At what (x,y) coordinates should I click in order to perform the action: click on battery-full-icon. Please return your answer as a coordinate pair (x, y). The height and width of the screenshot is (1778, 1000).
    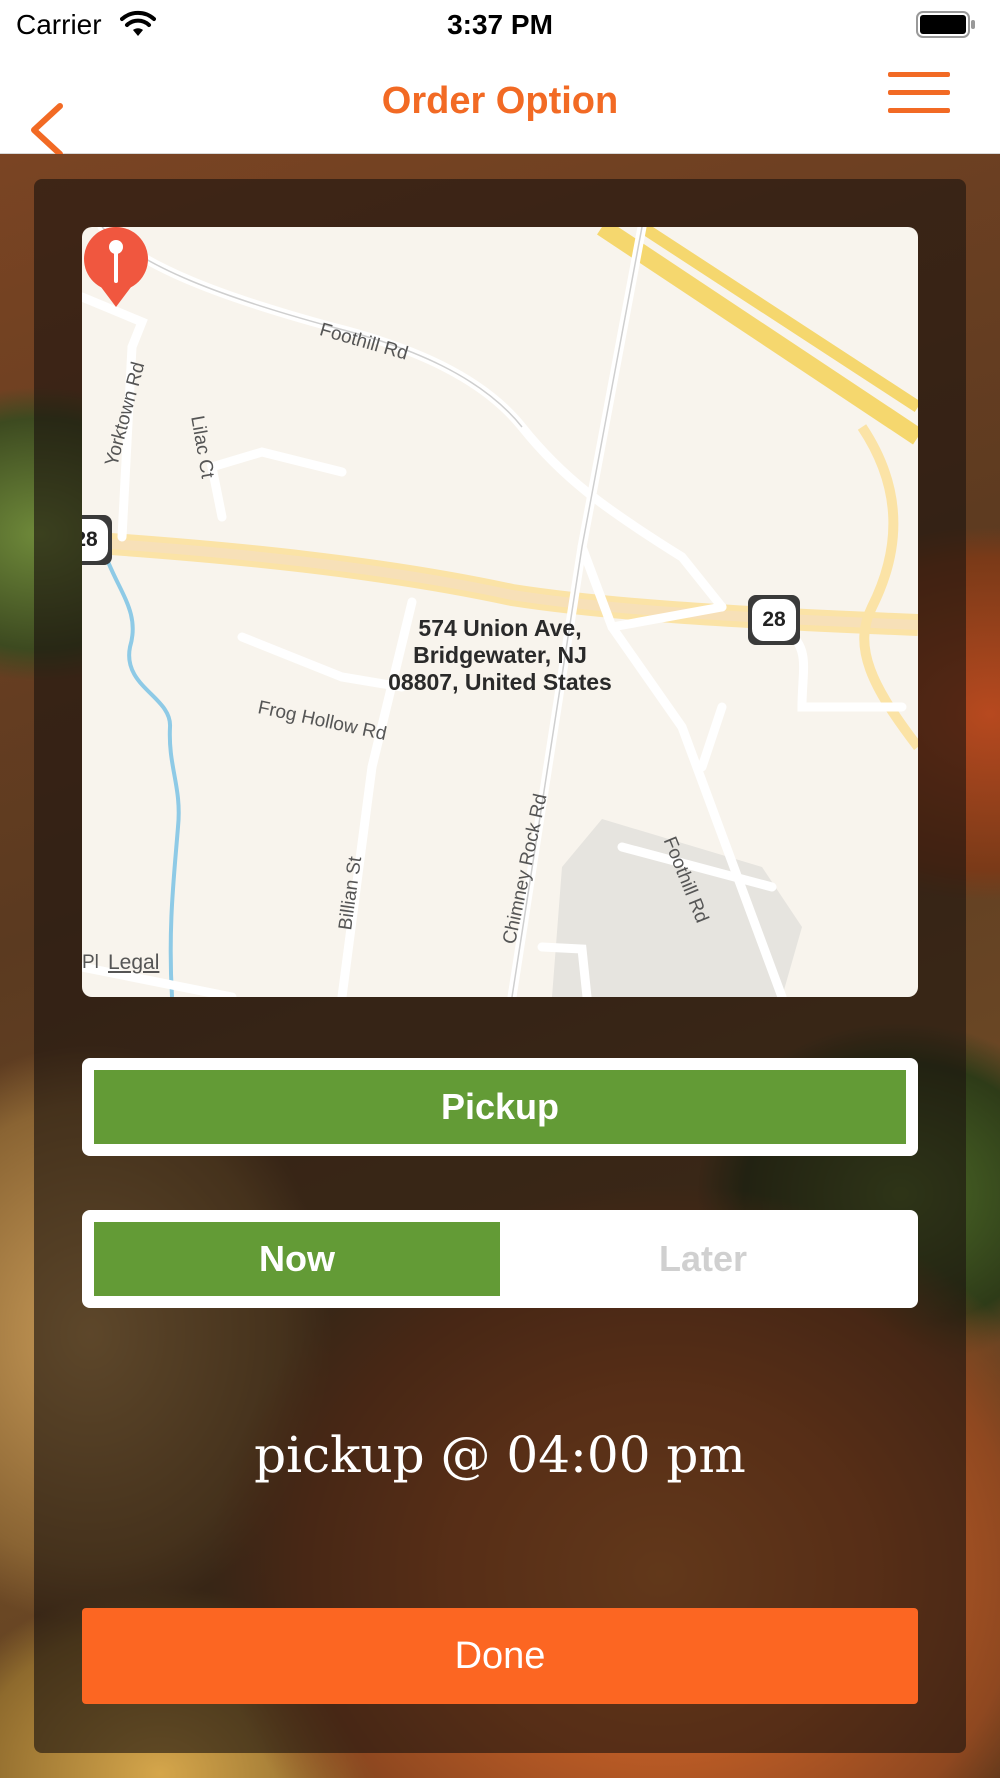
    Looking at the image, I should click on (945, 24).